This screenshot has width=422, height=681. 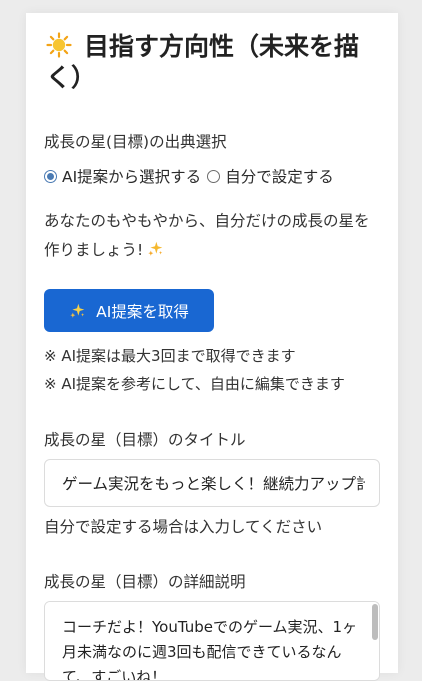 I want to click on section-title: 目指す方向性（未来を描く）, so click(x=211, y=62).